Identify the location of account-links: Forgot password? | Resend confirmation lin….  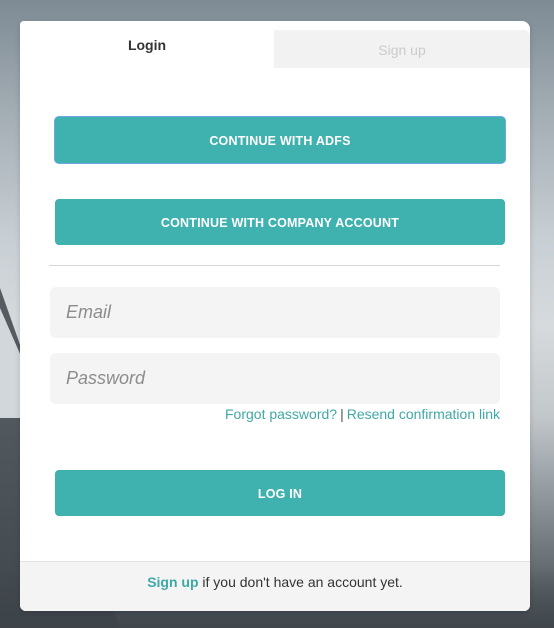
(362, 414).